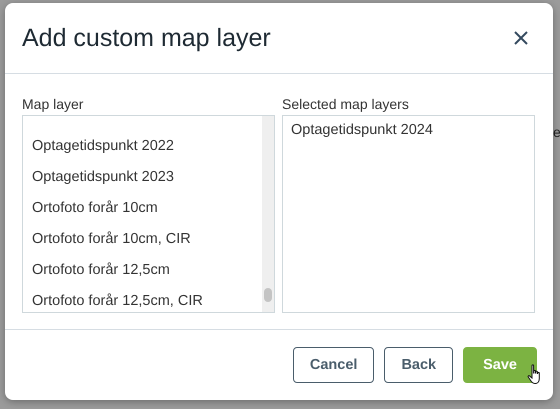 Image resolution: width=560 pixels, height=409 pixels. What do you see at coordinates (521, 38) in the screenshot?
I see `close-icon` at bounding box center [521, 38].